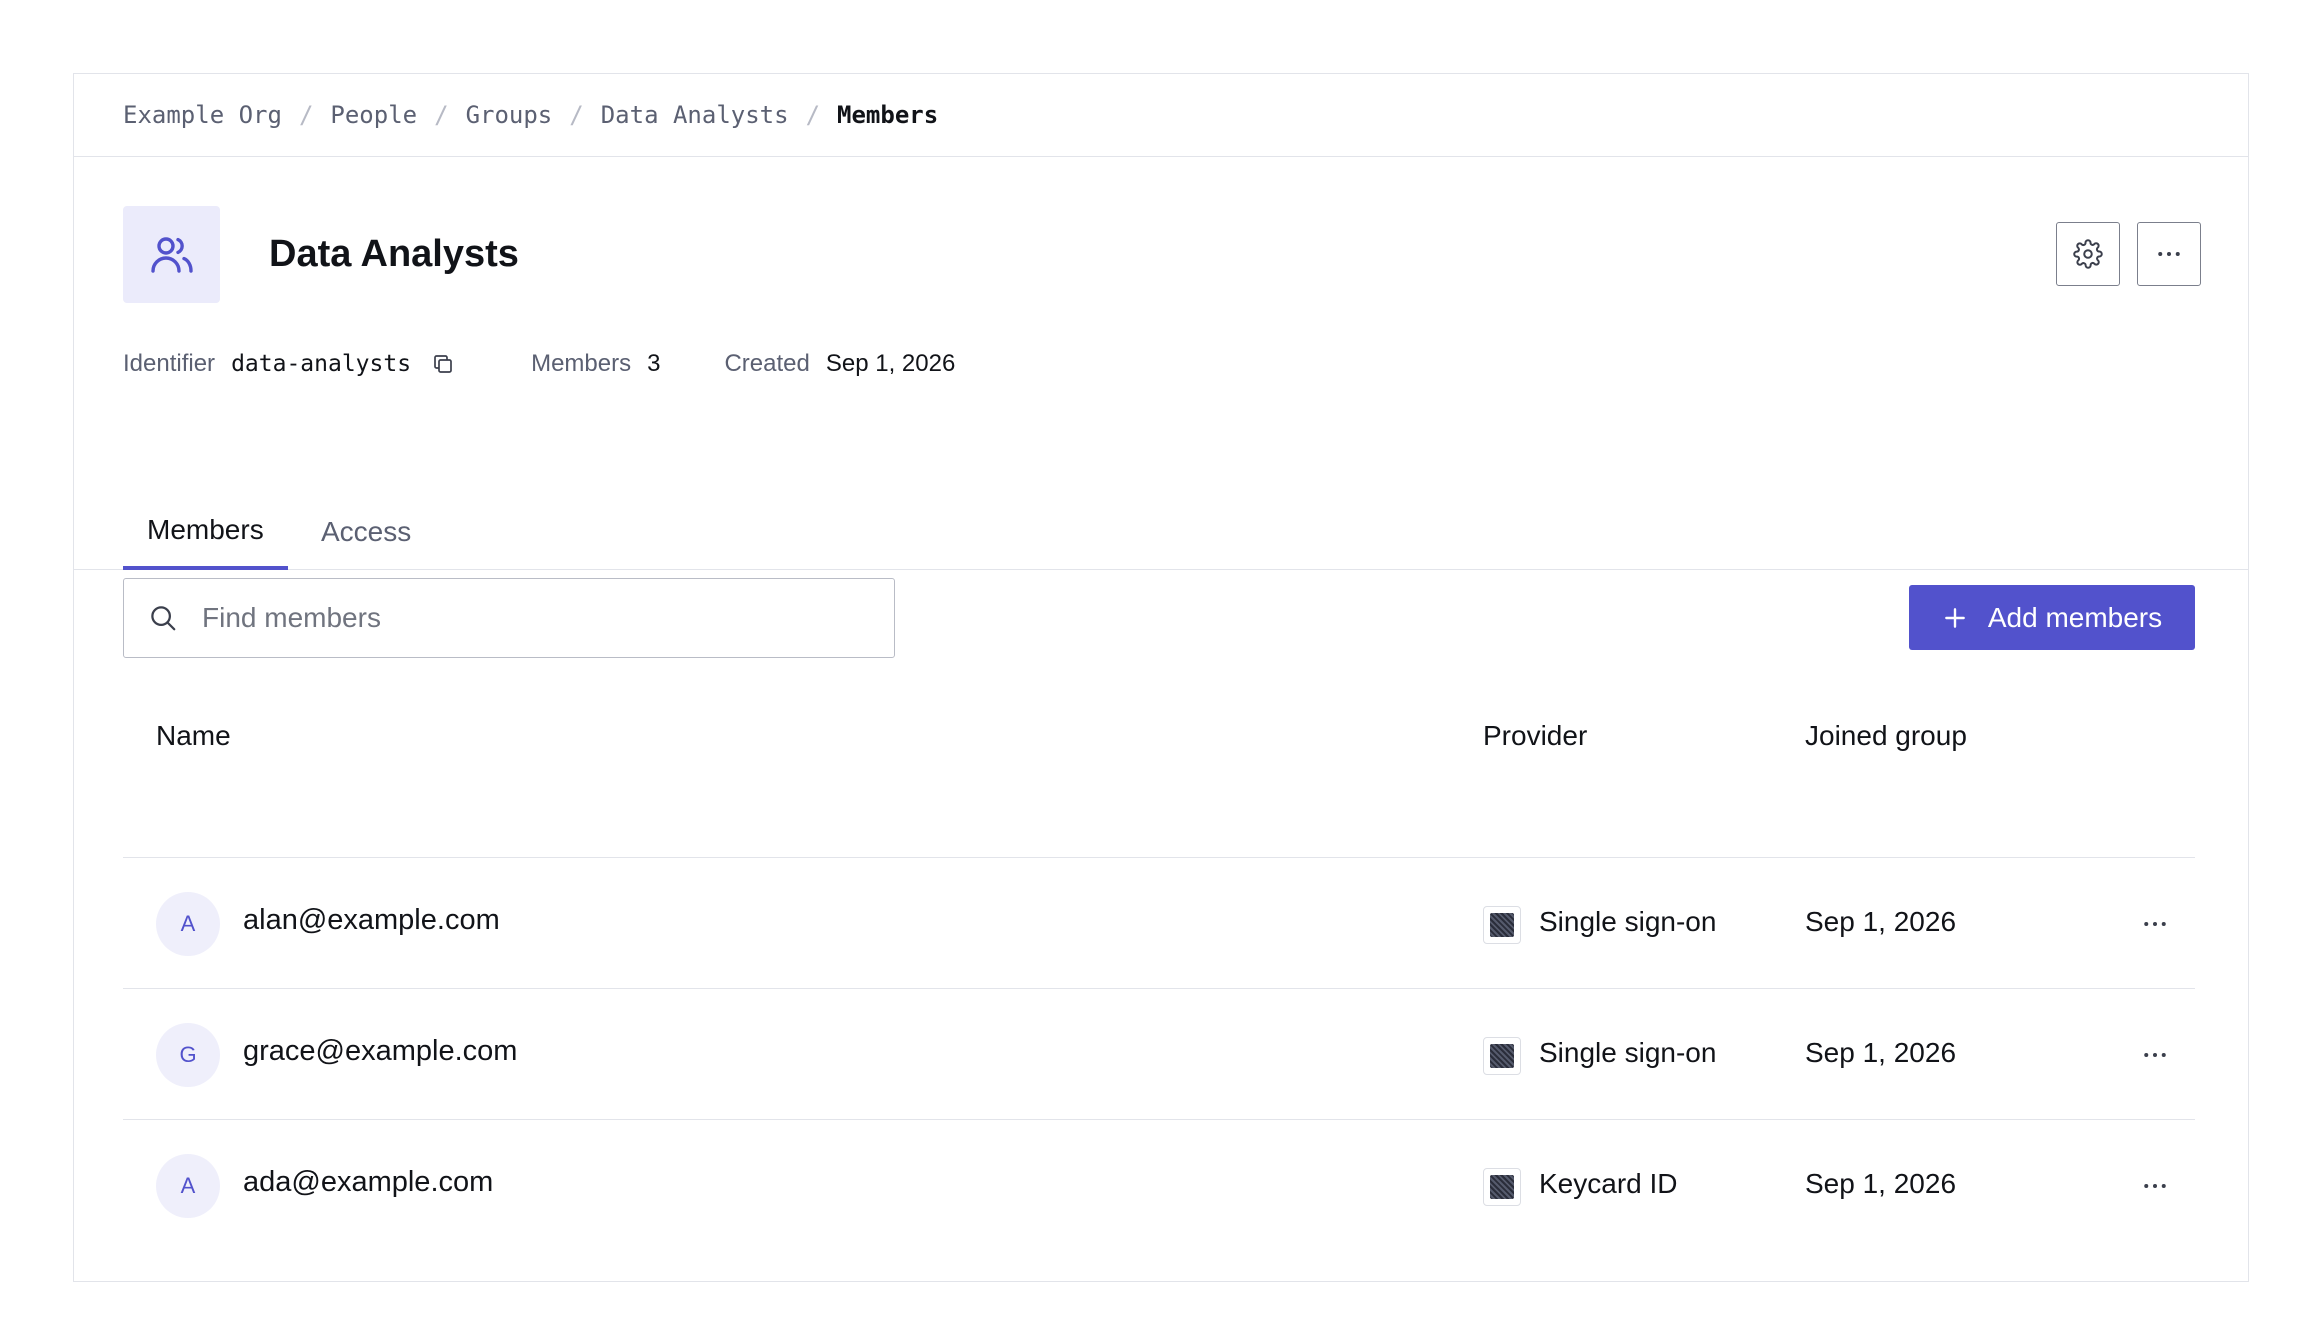  Describe the element at coordinates (522, 618) in the screenshot. I see `search-input` at that location.